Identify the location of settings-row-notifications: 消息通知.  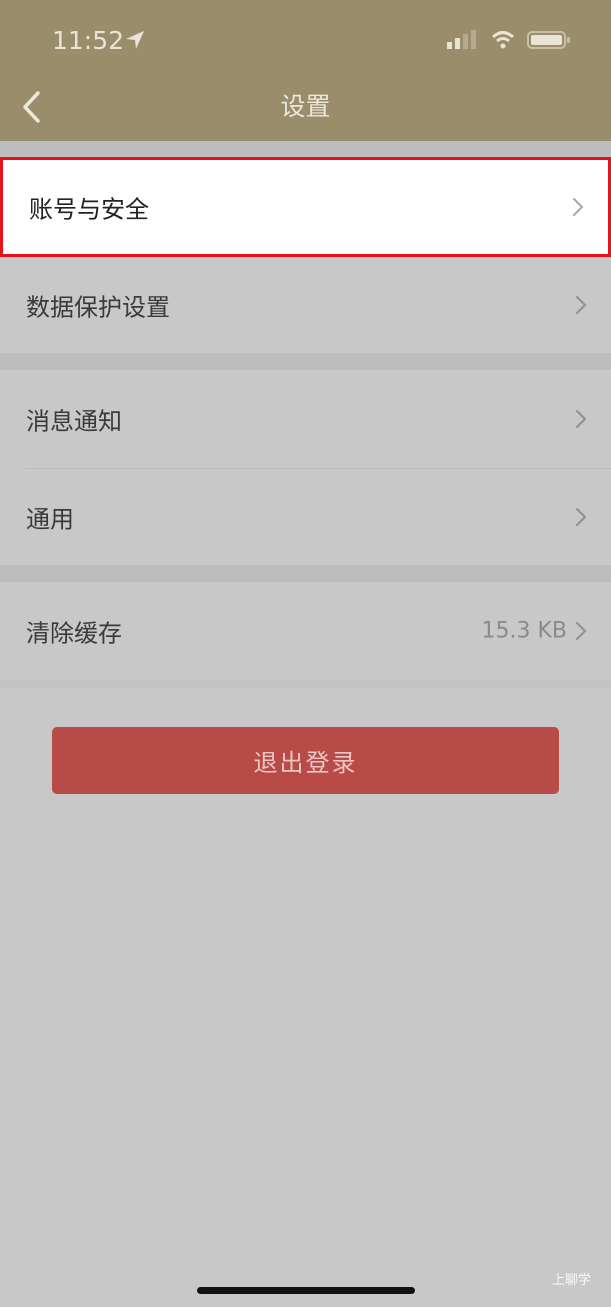
(305, 419).